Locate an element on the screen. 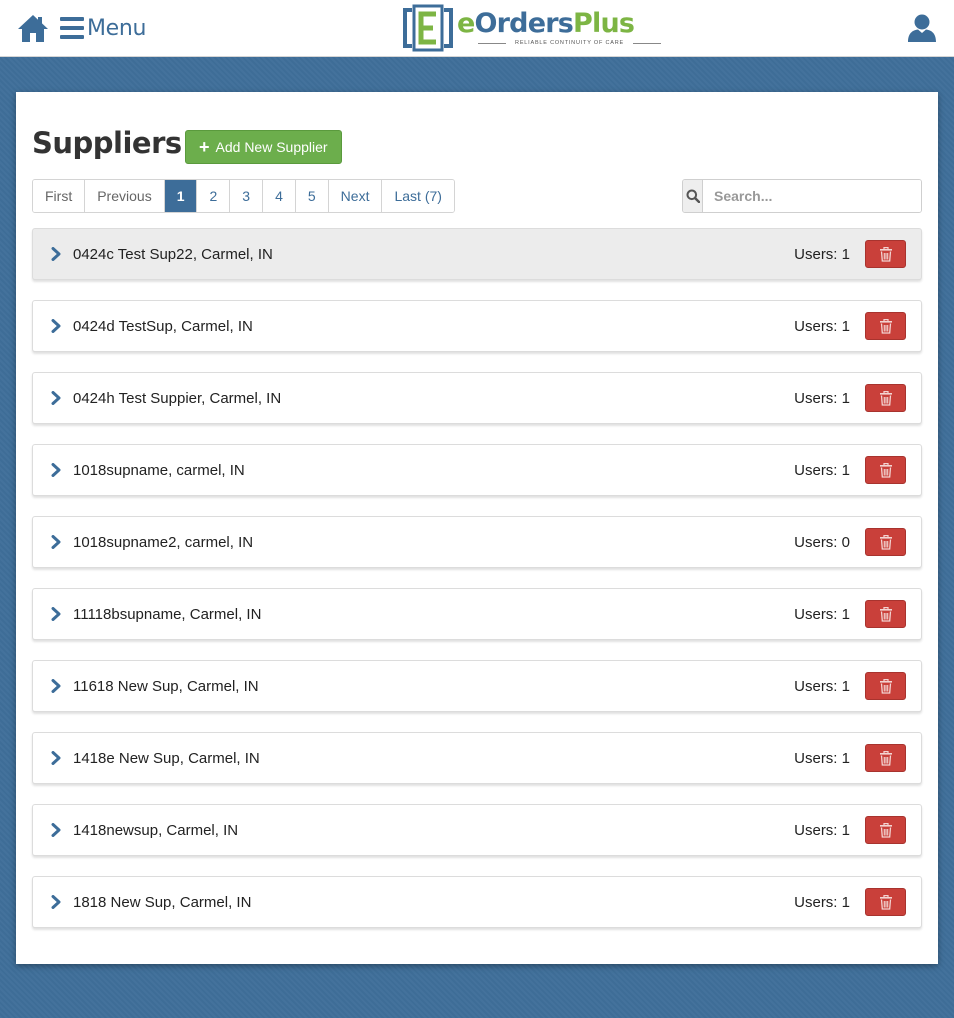 Image resolution: width=954 pixels, height=1018 pixels. supplier-row: 1018supname, carmel, IN Users: 1 is located at coordinates (477, 470).